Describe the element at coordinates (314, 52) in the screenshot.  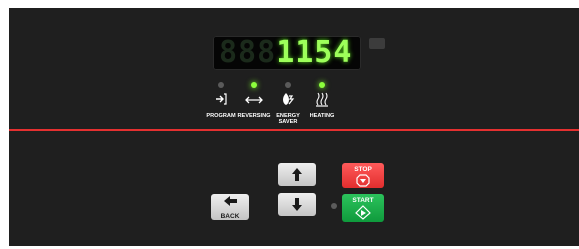
I see `display-value: 1154` at that location.